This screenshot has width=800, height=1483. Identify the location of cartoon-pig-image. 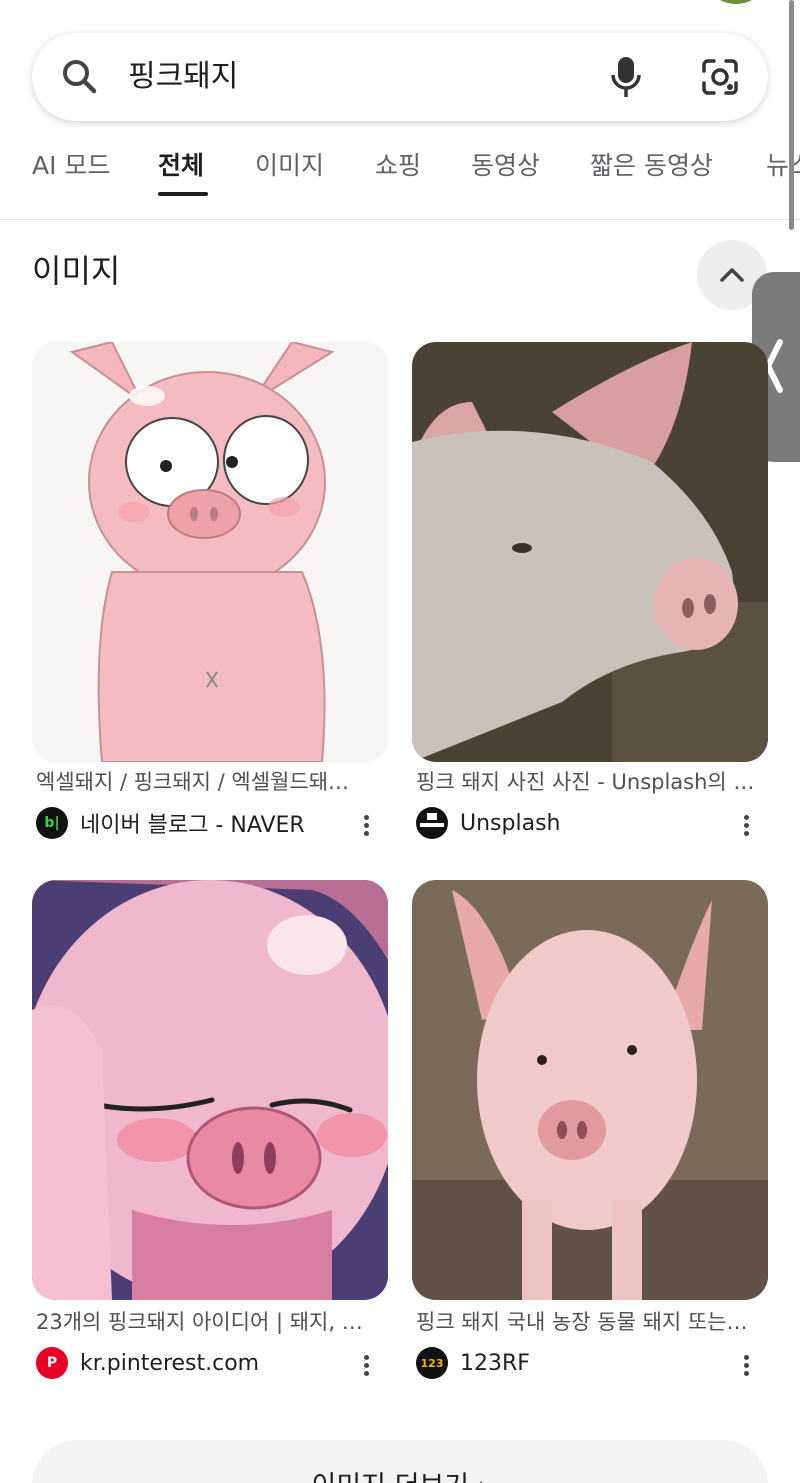
(210, 552).